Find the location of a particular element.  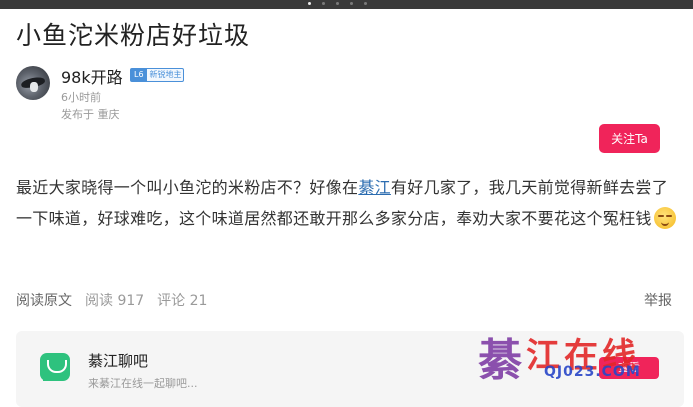

smile-emoji-icon is located at coordinates (664, 218).